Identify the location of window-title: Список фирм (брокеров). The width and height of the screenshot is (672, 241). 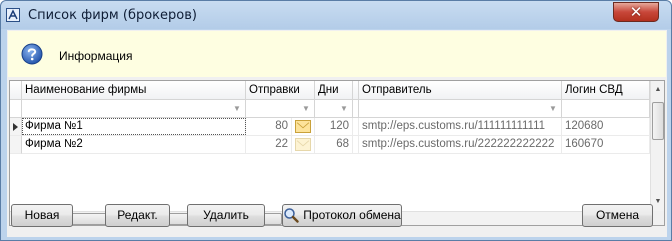
(112, 15).